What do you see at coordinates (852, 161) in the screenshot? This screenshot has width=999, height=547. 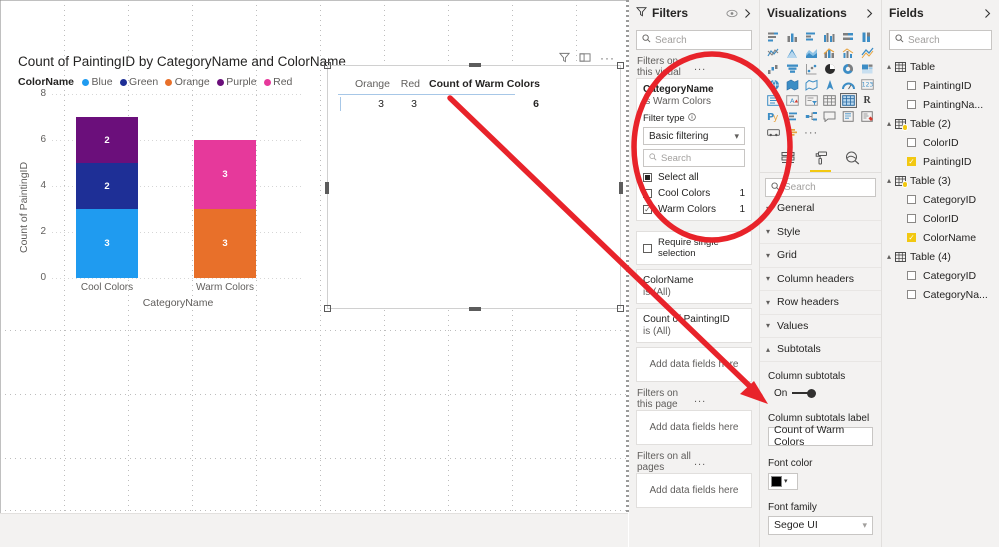 I see `tab-analytics` at bounding box center [852, 161].